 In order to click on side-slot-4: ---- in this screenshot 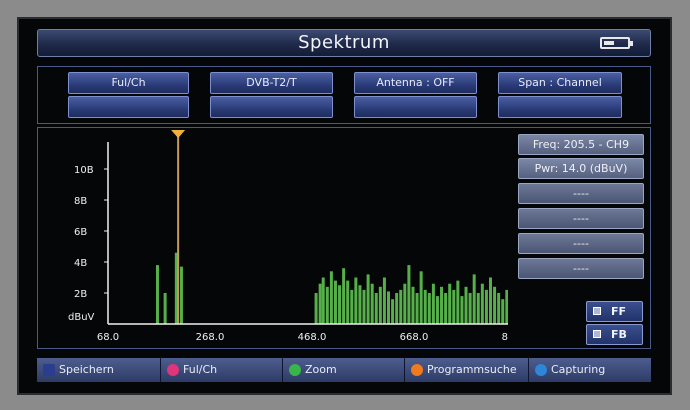, I will do `click(581, 268)`.